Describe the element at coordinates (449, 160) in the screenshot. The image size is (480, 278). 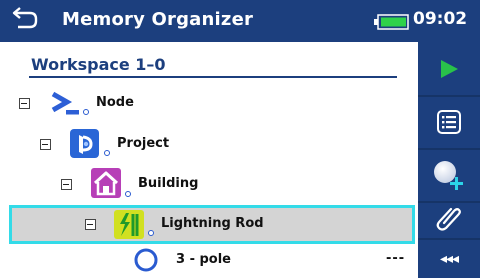
I see `action-sidebar: ◂◂◂` at that location.